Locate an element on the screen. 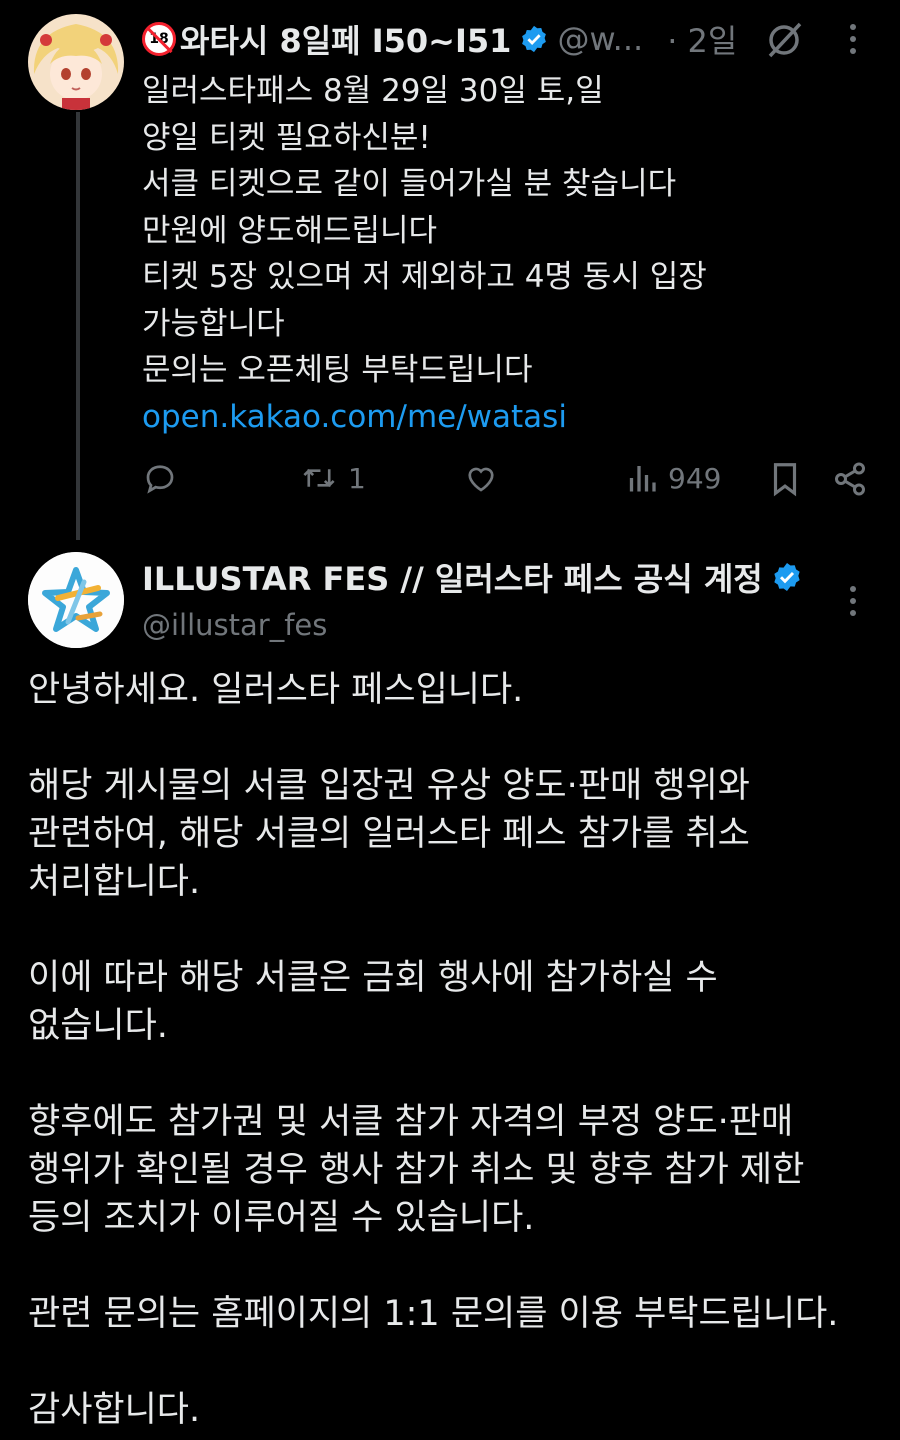 This screenshot has height=1440, width=900. views-action: 949 is located at coordinates (673, 478).